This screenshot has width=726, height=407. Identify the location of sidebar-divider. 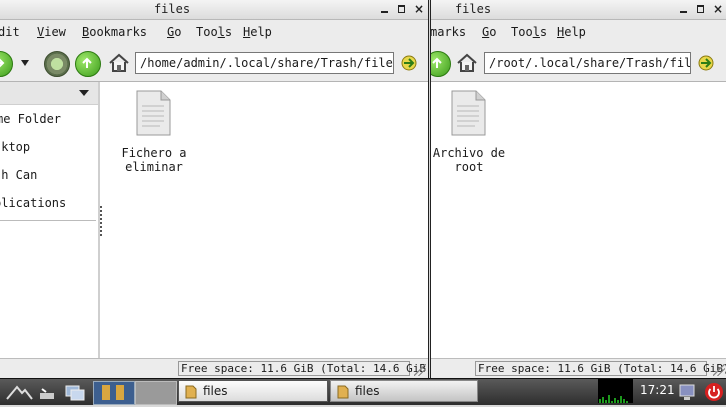
(48, 220).